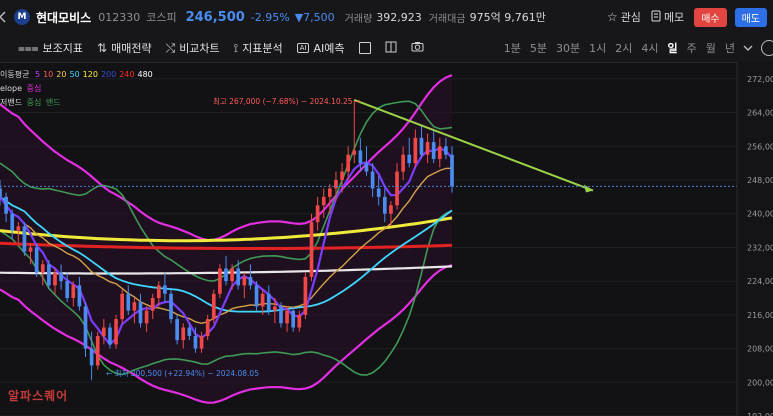 This screenshot has width=773, height=416. Describe the element at coordinates (28, 47) in the screenshot. I see `indicator-lines-icon: ⩶` at that location.